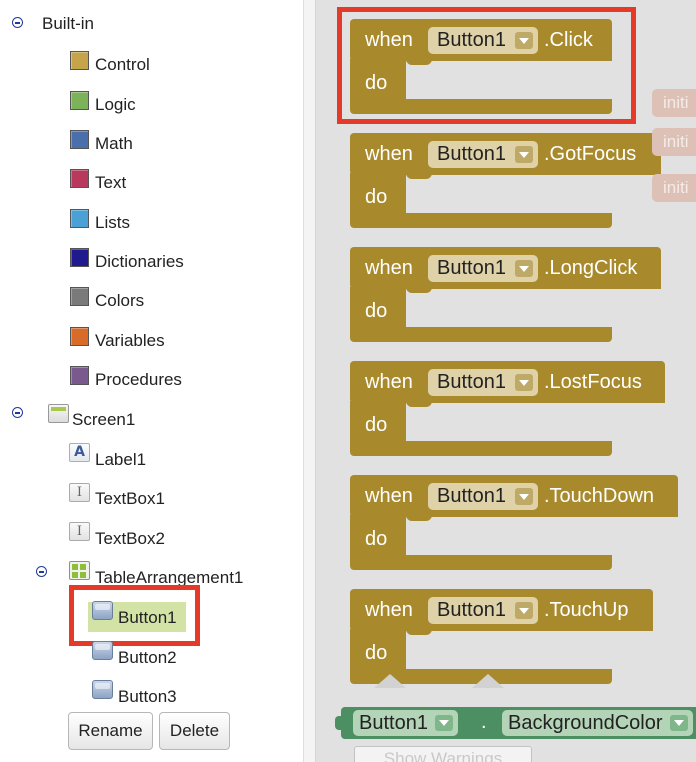 This screenshot has width=696, height=762. I want to click on property-dropdown: BackgroundColor, so click(597, 723).